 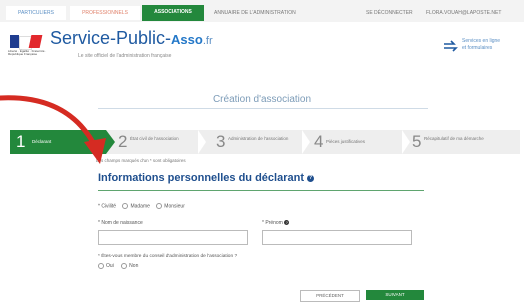 I want to click on logo-blue-band, so click(x=14, y=41).